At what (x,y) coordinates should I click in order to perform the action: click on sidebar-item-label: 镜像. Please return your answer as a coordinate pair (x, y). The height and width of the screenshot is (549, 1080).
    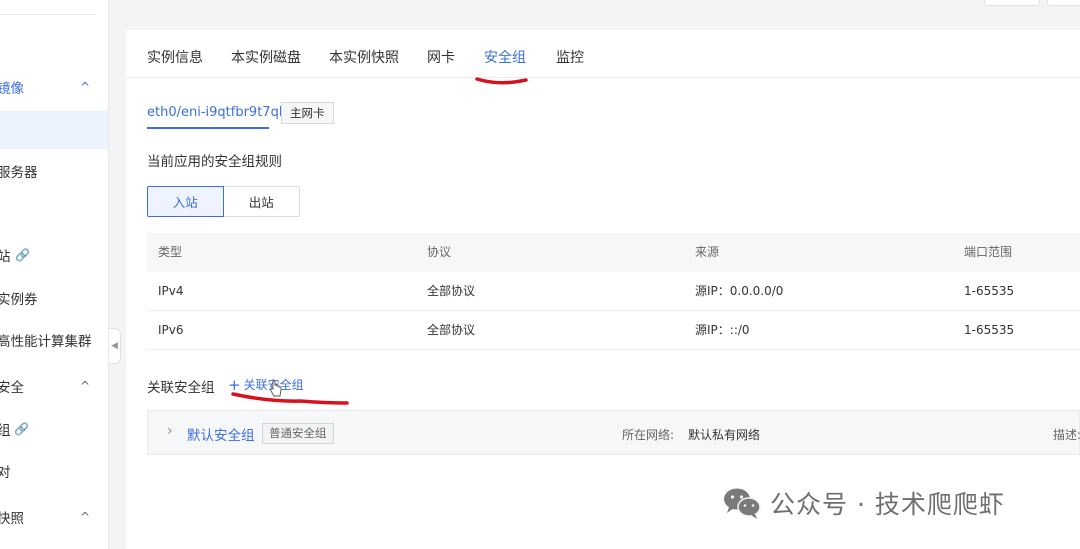
    Looking at the image, I should click on (12, 89).